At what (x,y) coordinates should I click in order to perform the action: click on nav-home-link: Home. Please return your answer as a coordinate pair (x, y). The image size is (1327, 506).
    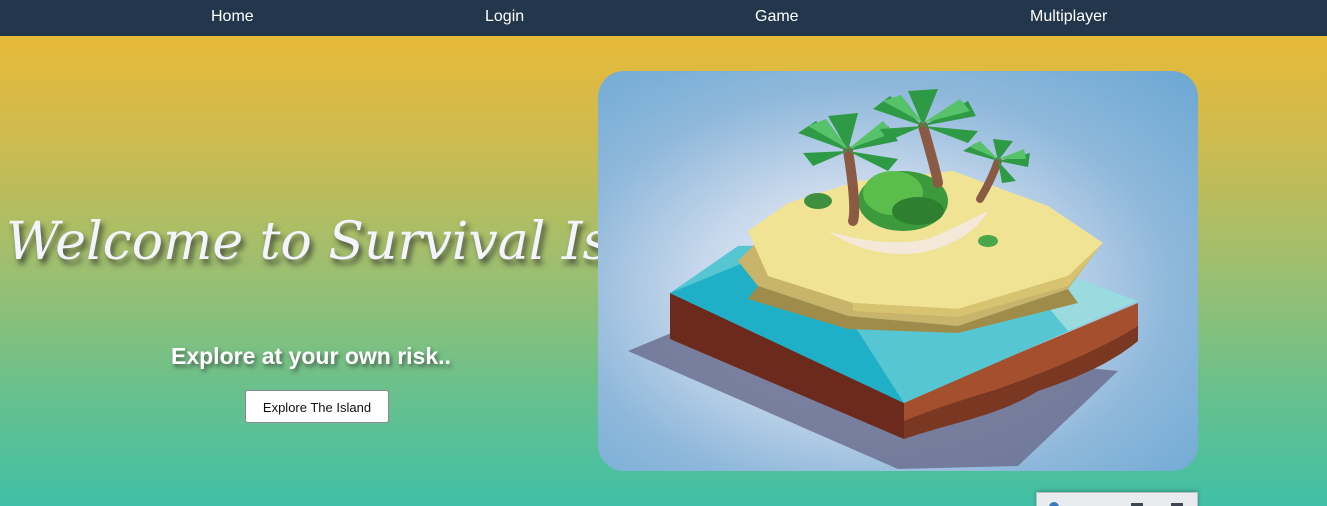
    Looking at the image, I should click on (232, 18).